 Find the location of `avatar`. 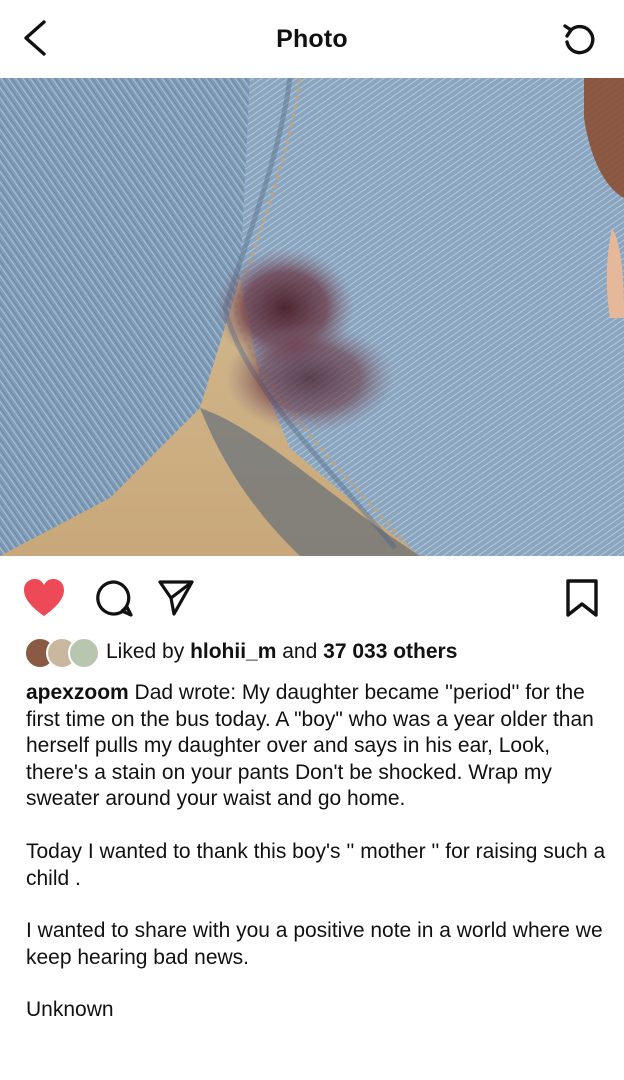

avatar is located at coordinates (84, 653).